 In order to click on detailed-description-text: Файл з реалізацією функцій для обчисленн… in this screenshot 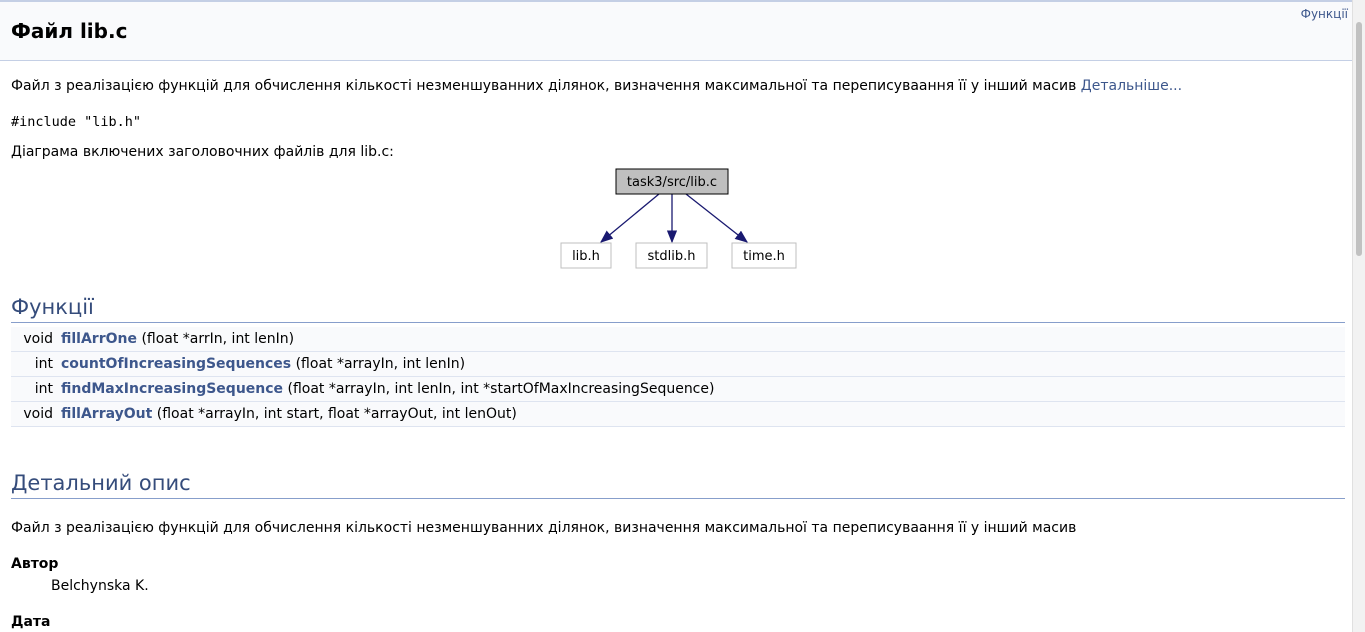, I will do `click(544, 528)`.